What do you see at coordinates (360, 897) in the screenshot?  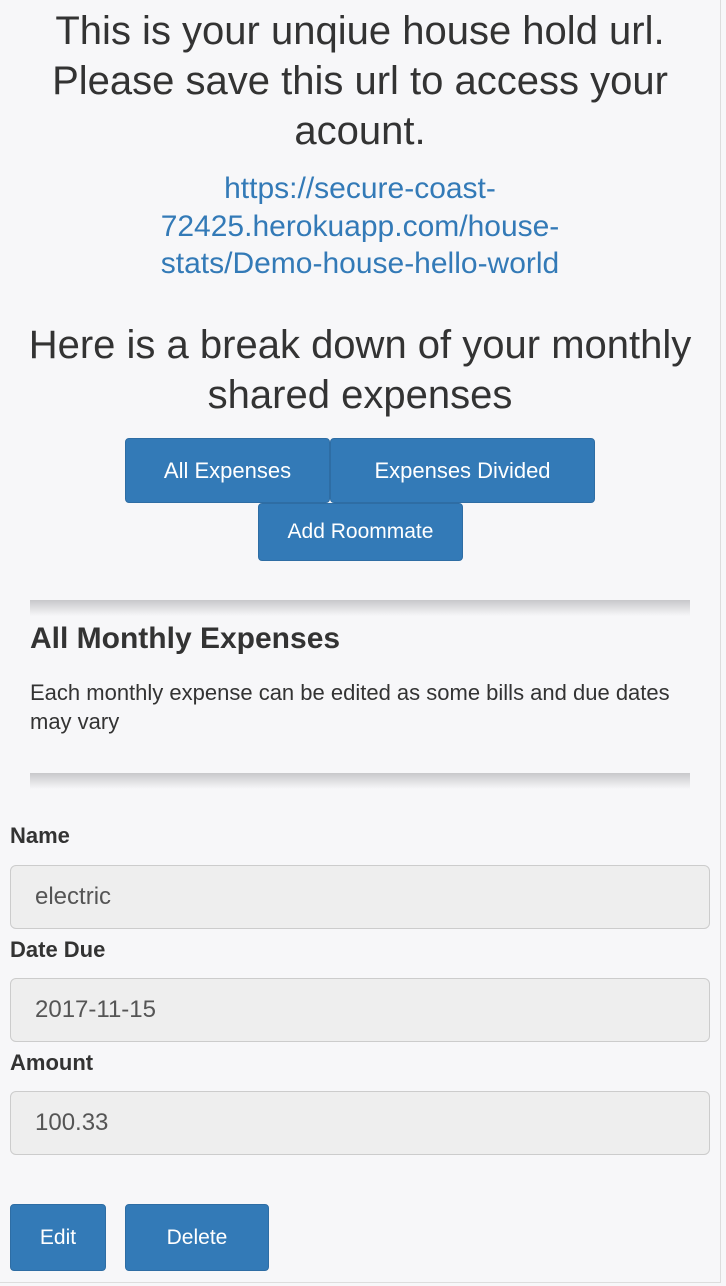 I see `name-field: electric` at bounding box center [360, 897].